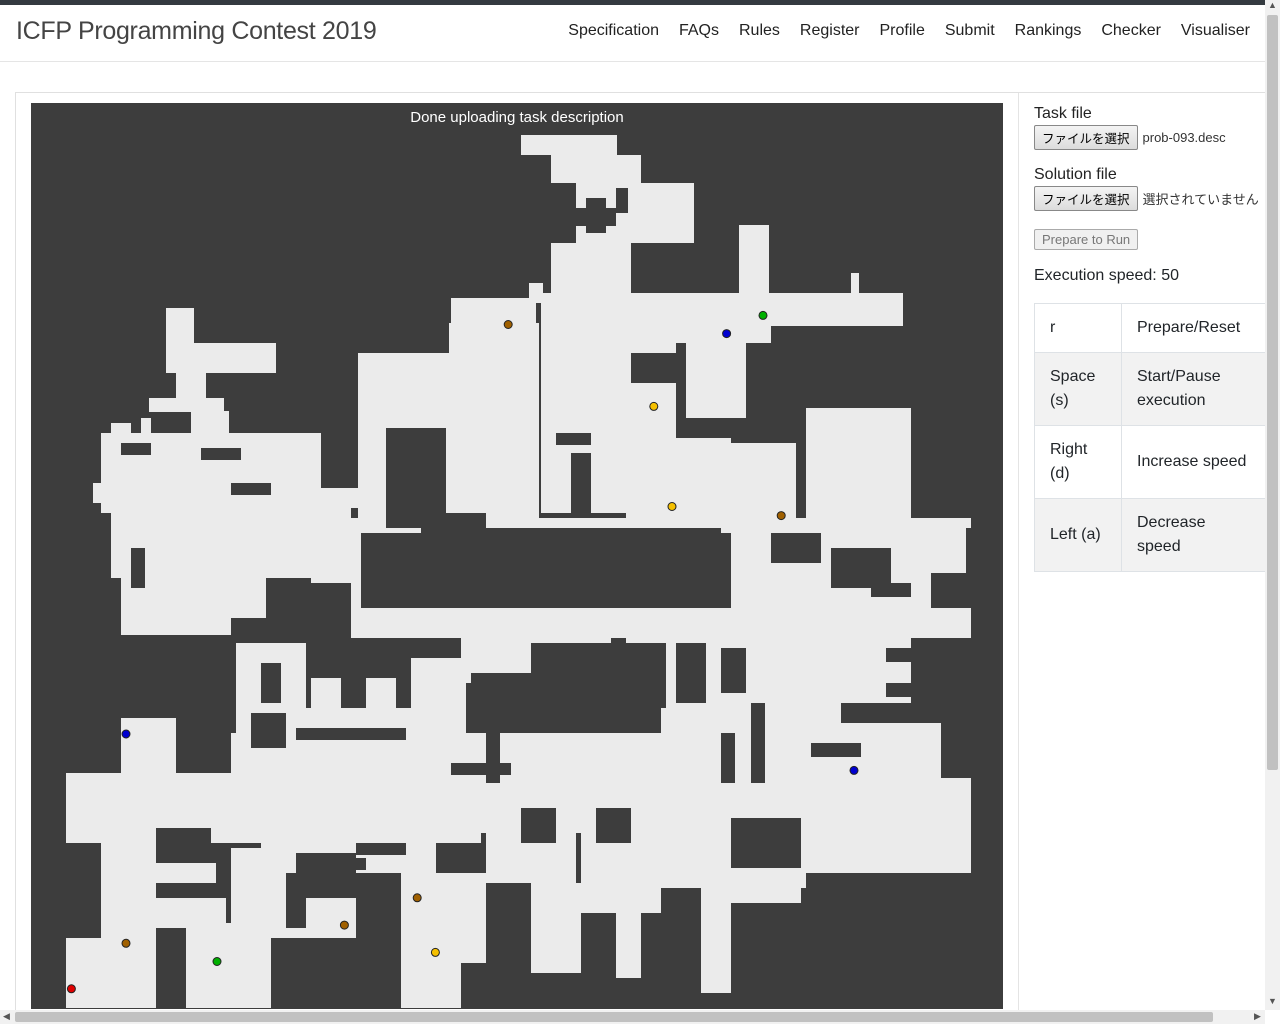 The image size is (1280, 1024). What do you see at coordinates (1078, 389) in the screenshot?
I see `key-cell: Space (s)` at bounding box center [1078, 389].